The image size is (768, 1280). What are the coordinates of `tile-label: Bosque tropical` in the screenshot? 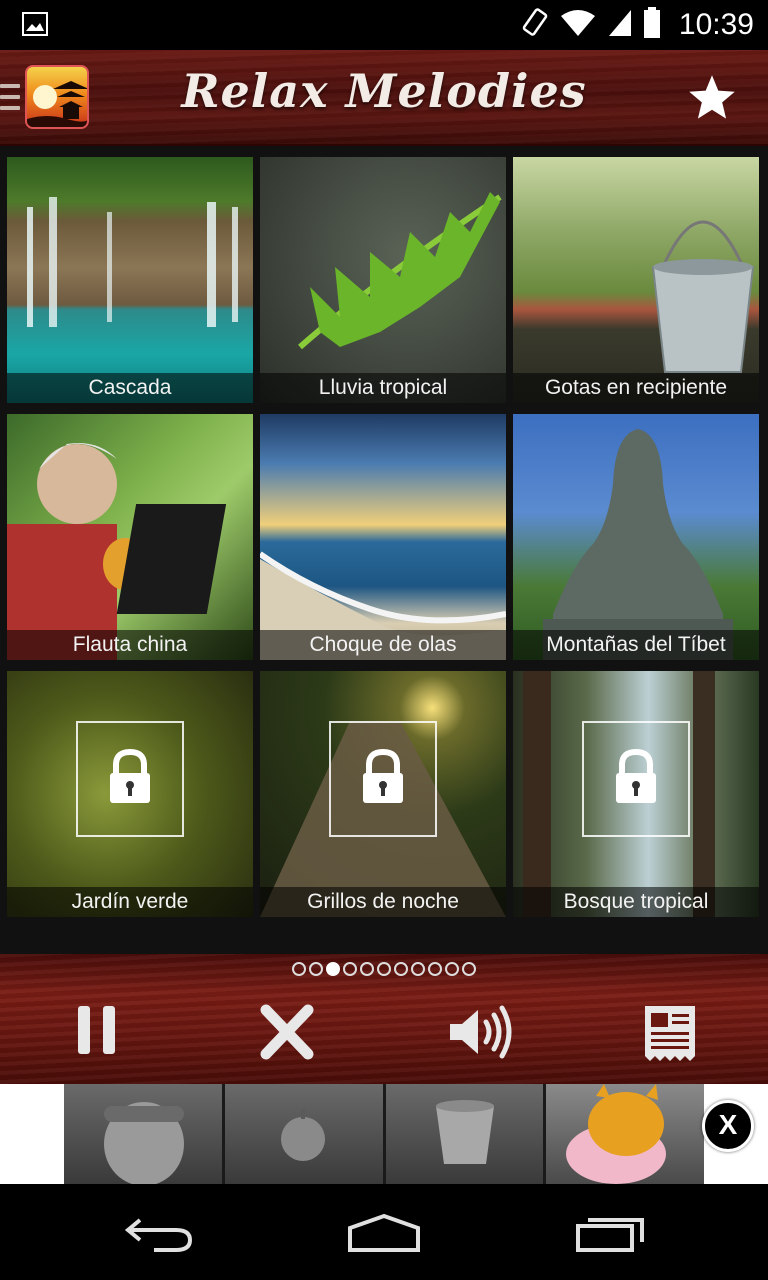 It's located at (636, 902).